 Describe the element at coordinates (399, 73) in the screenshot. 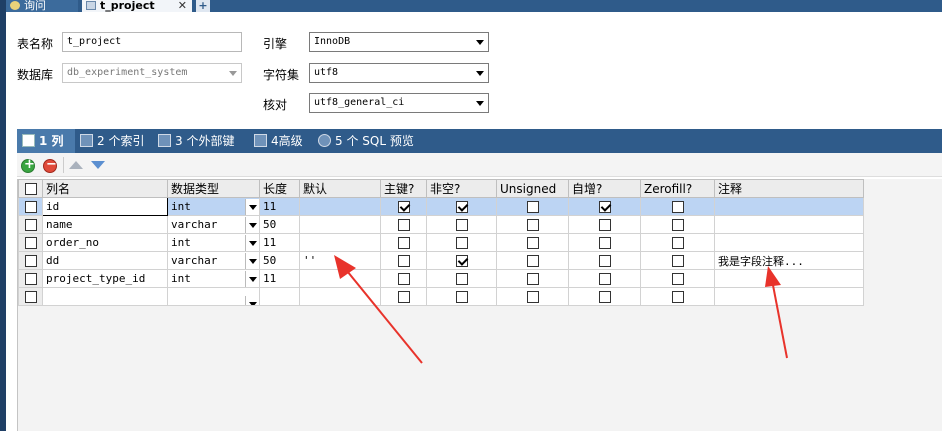

I see `charset-select: utf8` at that location.